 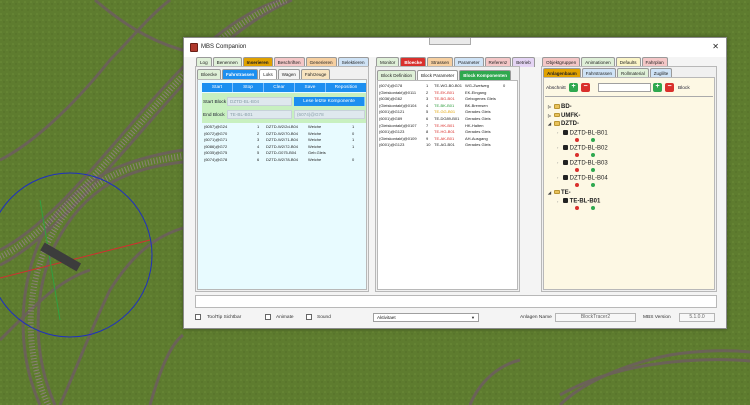 I want to click on table-cell: 8, so click(x=427, y=132).